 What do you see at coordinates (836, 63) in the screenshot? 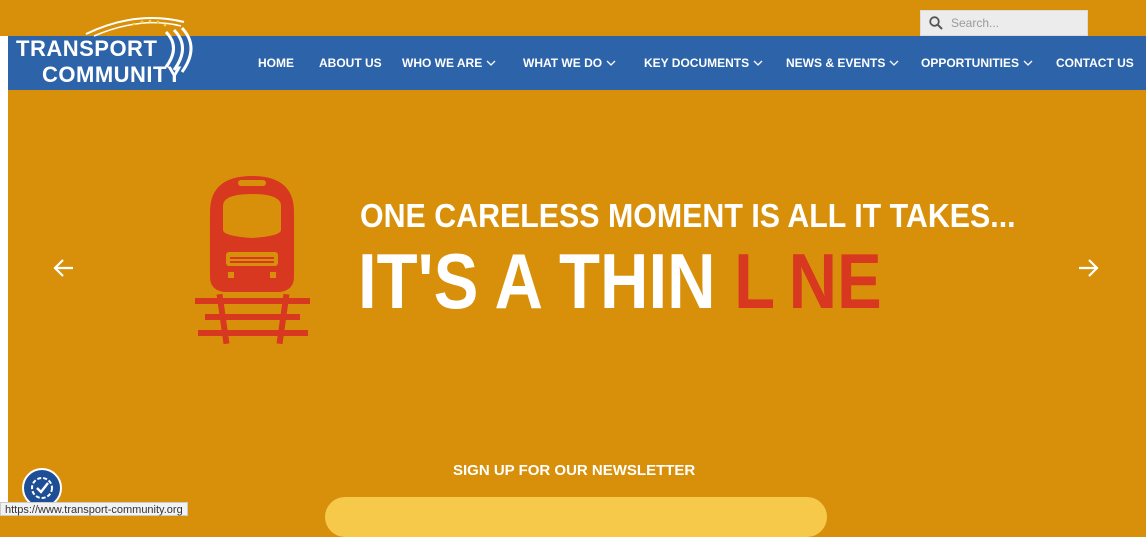
I see `nav-news-events-label: NEWS & EVENTS` at bounding box center [836, 63].